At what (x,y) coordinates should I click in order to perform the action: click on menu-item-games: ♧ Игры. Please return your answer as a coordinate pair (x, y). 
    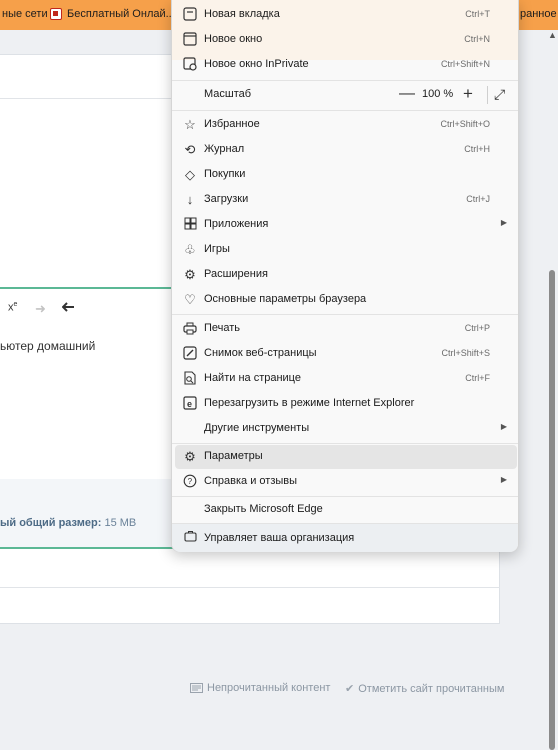
    Looking at the image, I should click on (346, 250).